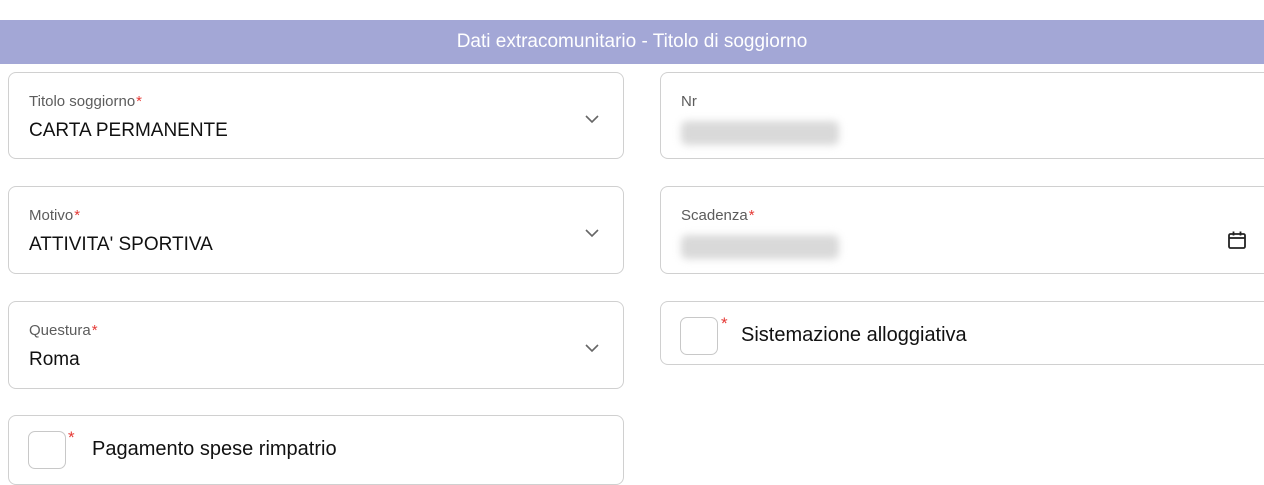 This screenshot has width=1264, height=485. Describe the element at coordinates (86, 101) in the screenshot. I see `titolo-soggiorno-label: Titolo soggiorno*` at that location.